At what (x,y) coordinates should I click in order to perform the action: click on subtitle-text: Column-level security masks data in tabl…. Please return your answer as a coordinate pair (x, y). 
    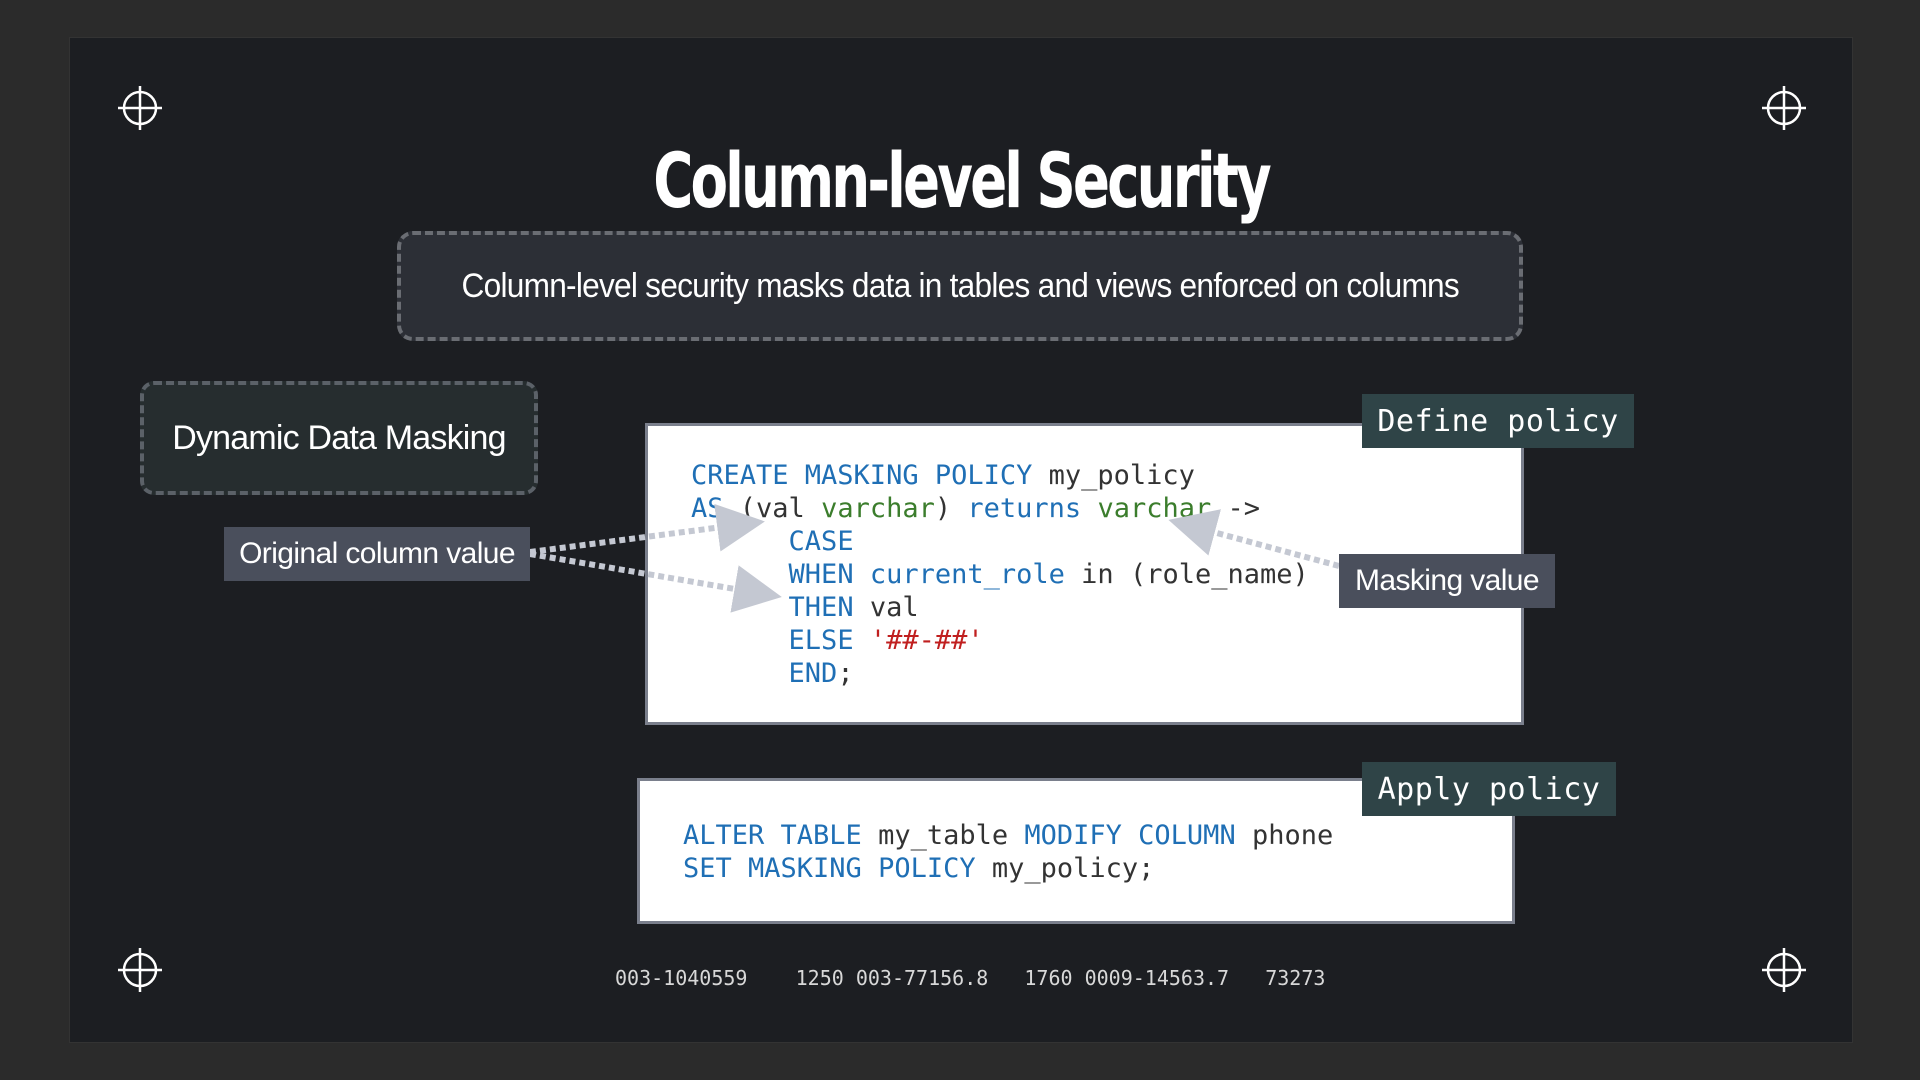
    Looking at the image, I should click on (960, 285).